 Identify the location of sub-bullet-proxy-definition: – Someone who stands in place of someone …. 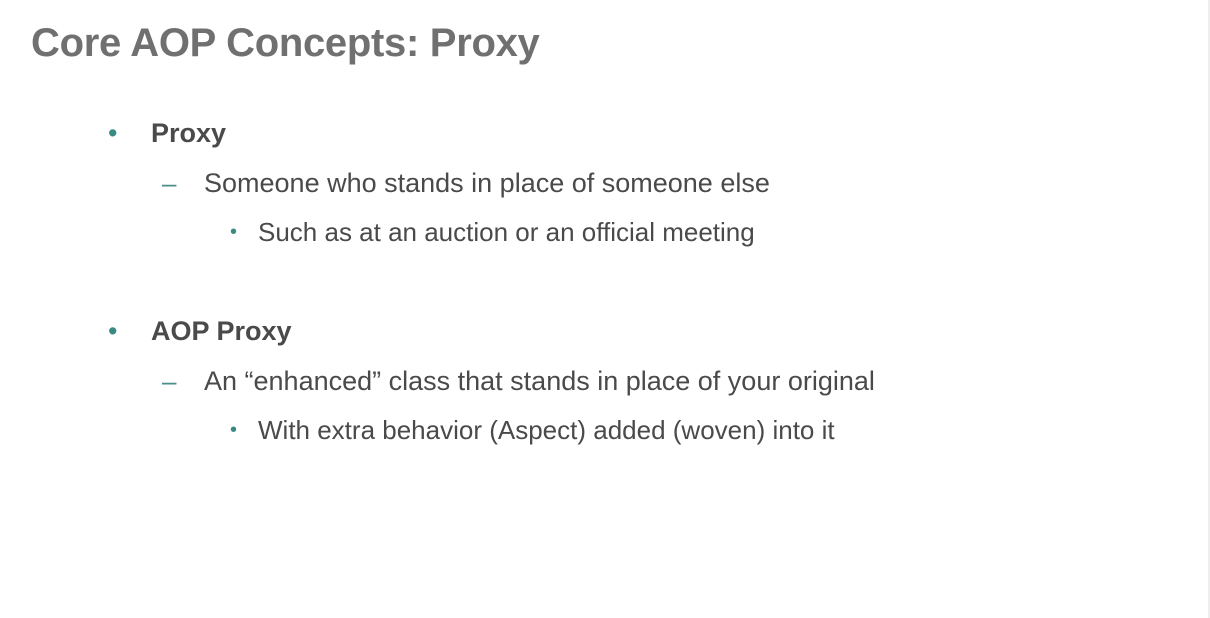
(466, 183).